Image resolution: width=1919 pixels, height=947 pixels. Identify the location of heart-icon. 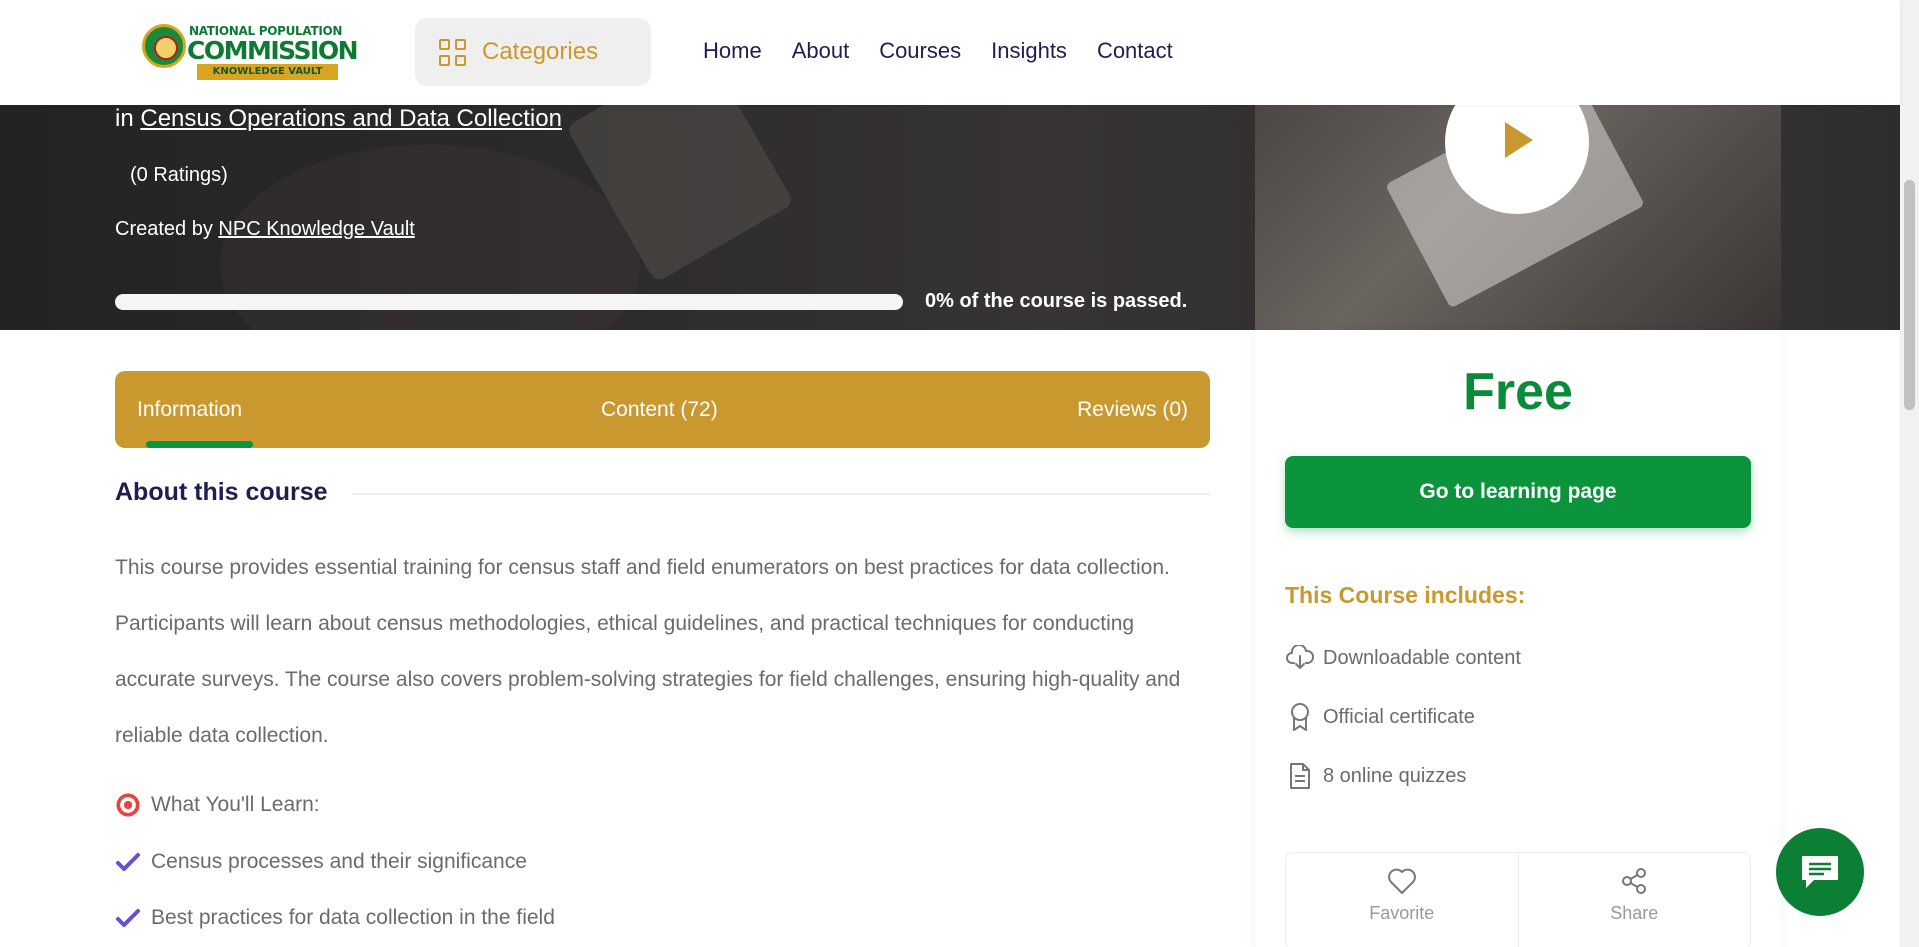
(1401, 881).